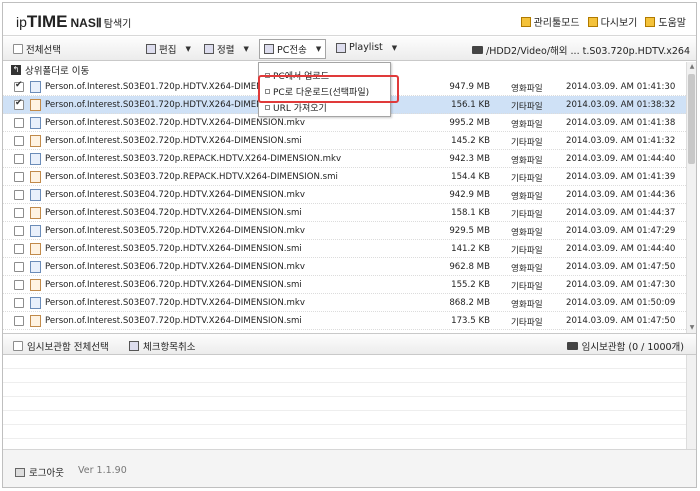 Image resolution: width=700 pixels, height=491 pixels. What do you see at coordinates (297, 75) in the screenshot?
I see `menu-item-upload: PC에서 업로드` at bounding box center [297, 75].